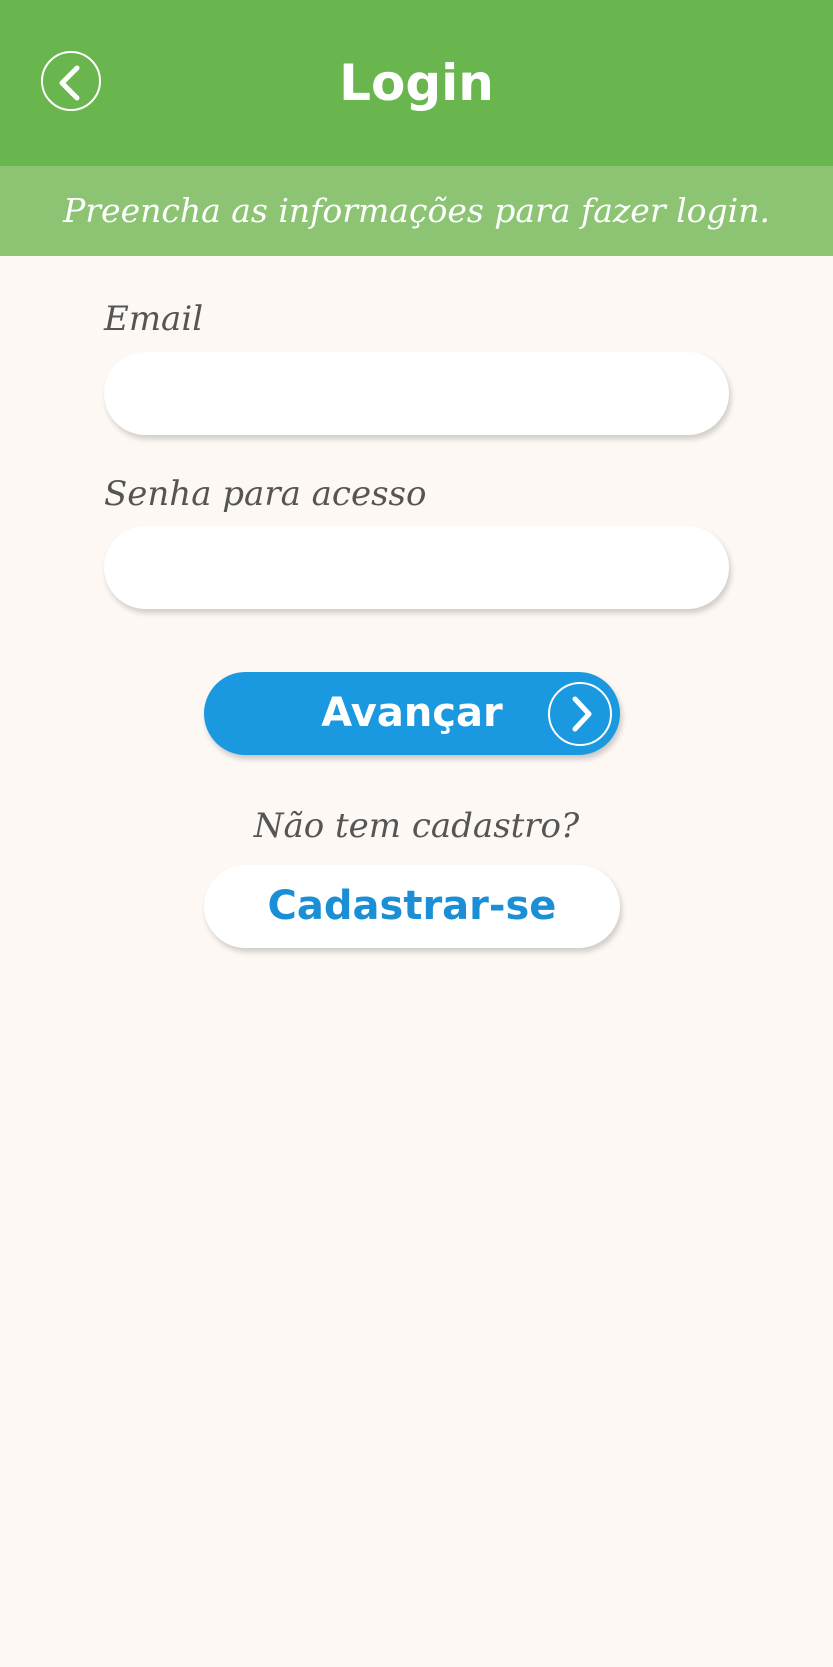 This screenshot has width=833, height=1667. I want to click on app-header: Login, so click(416, 83).